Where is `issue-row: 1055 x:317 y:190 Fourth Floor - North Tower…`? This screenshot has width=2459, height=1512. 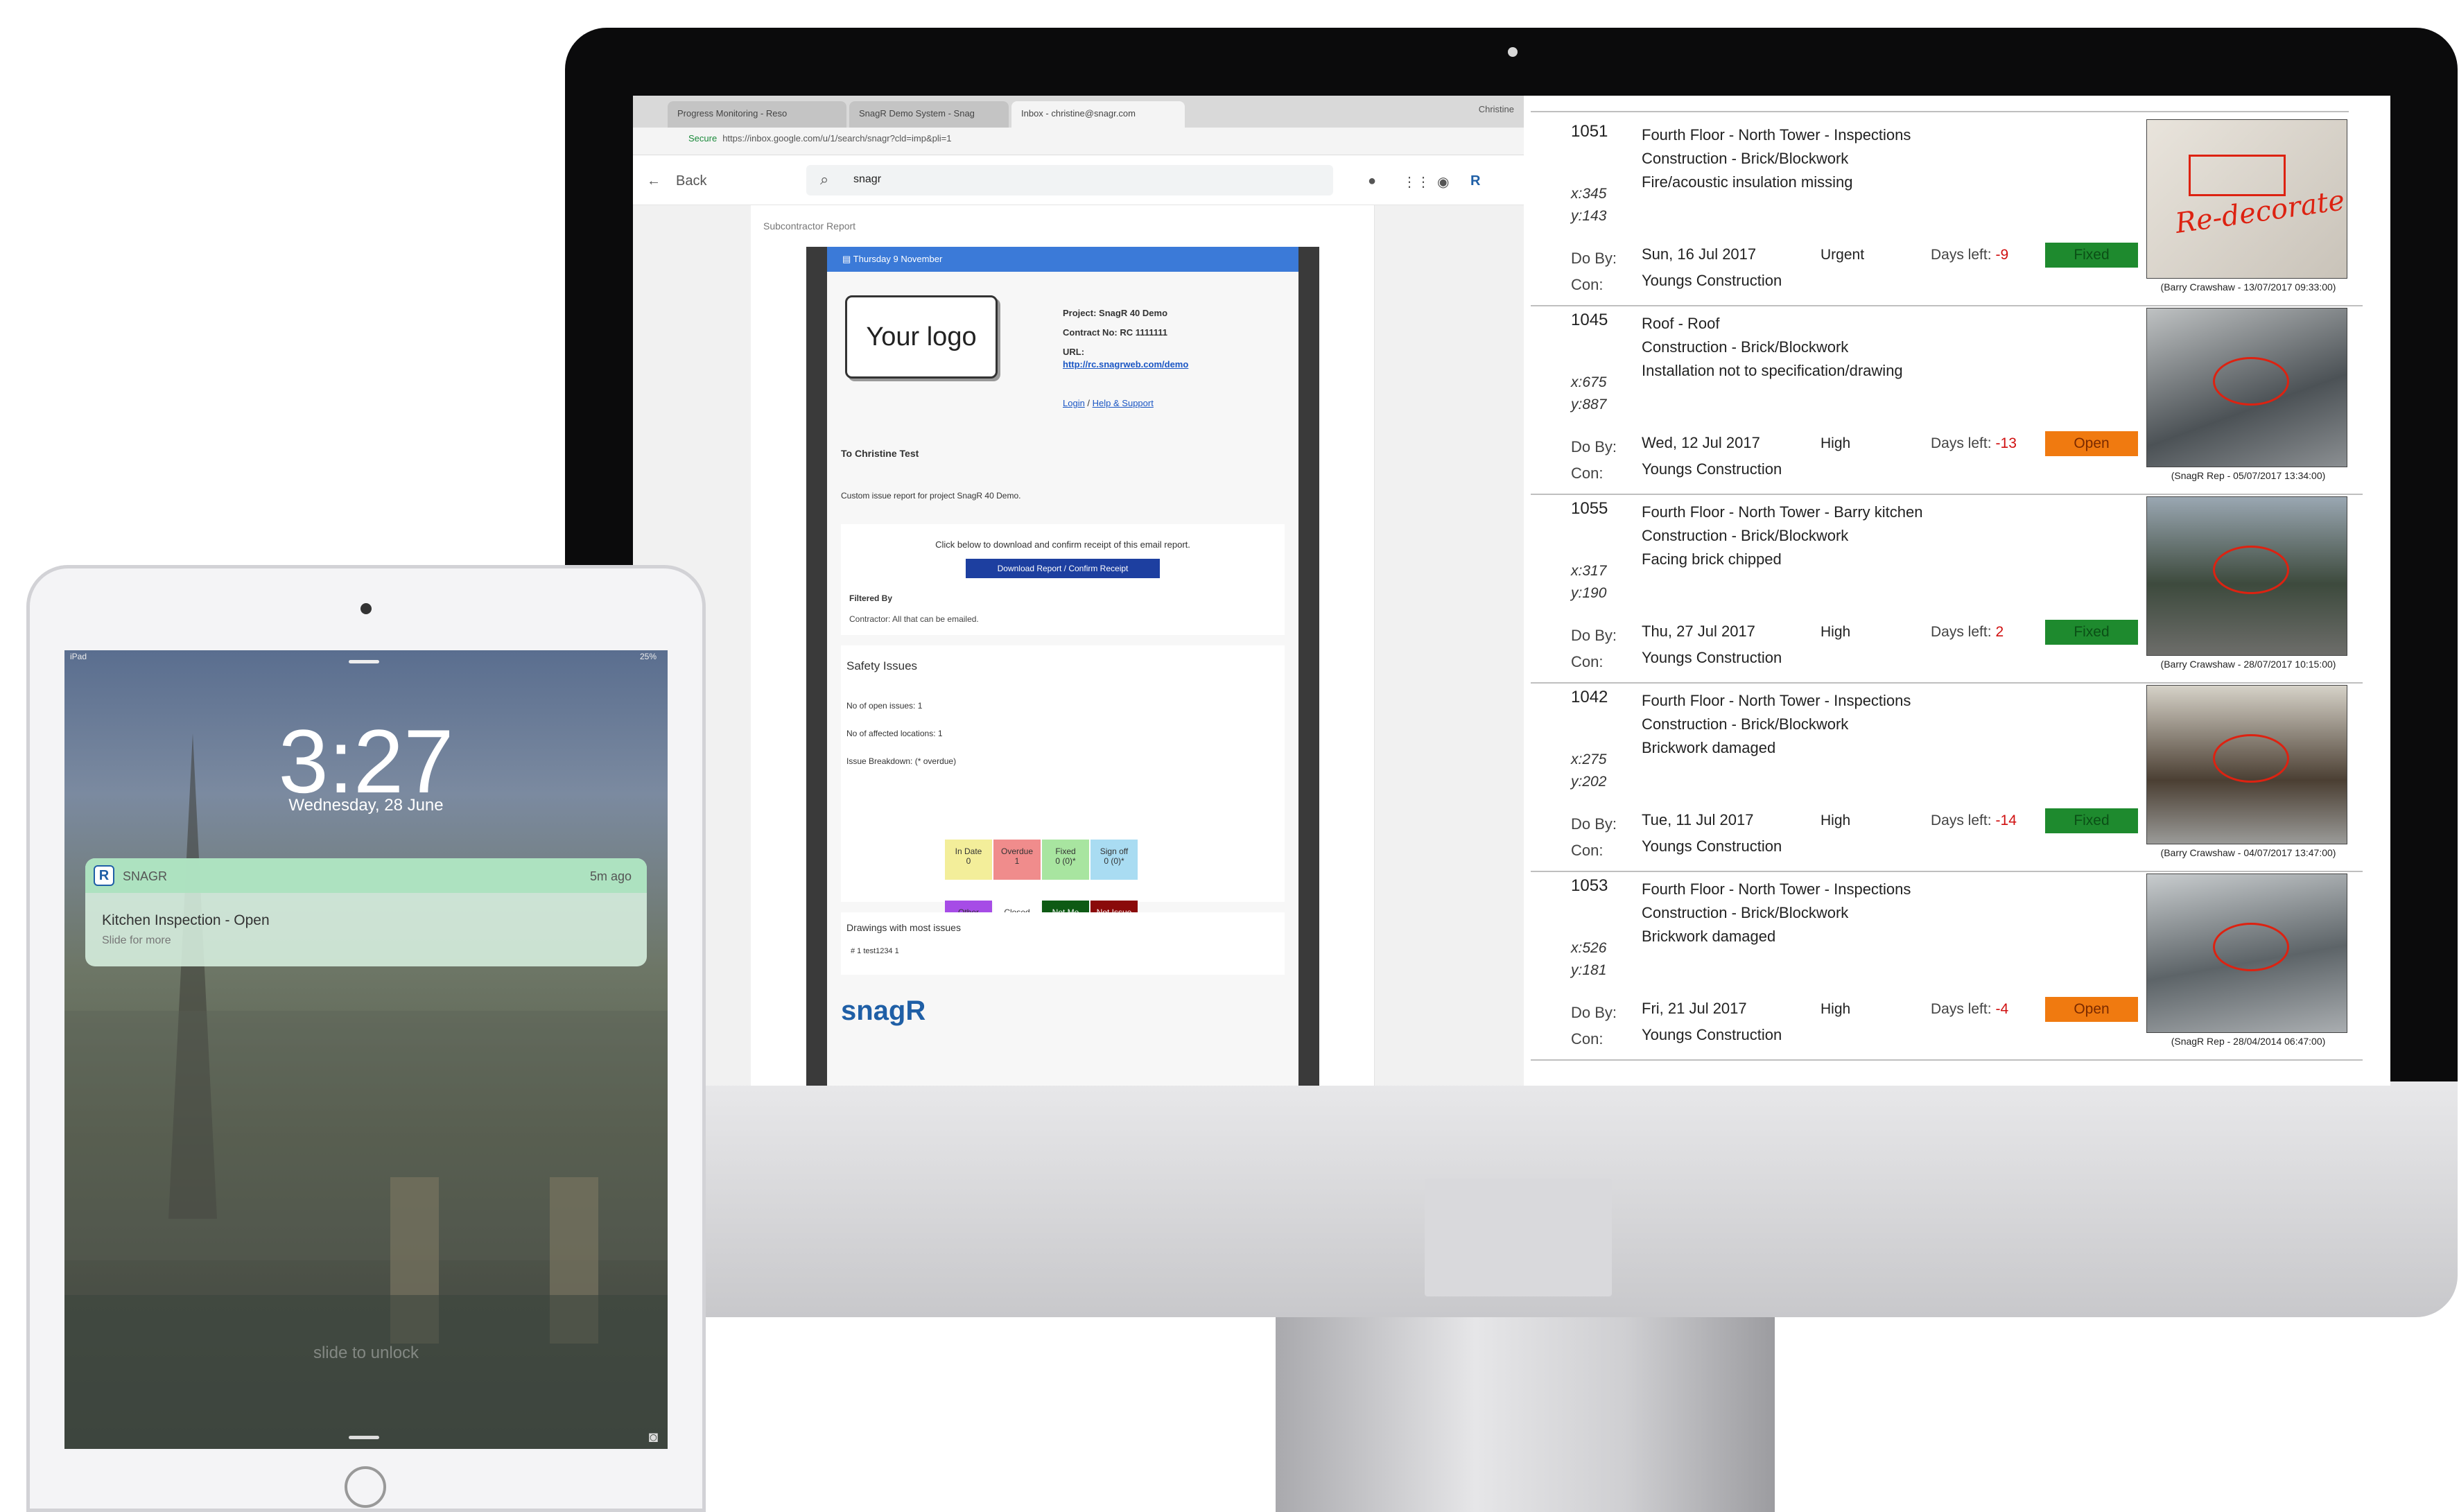
issue-row: 1055 x:317 y:190 Fourth Floor - North Tower… is located at coordinates (1947, 587).